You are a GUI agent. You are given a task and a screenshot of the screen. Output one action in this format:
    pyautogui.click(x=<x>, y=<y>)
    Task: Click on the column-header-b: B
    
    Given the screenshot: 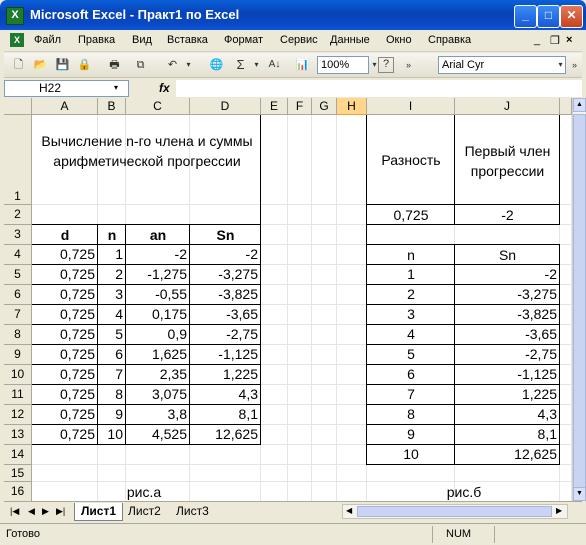 What is the action you would take?
    pyautogui.click(x=112, y=106)
    